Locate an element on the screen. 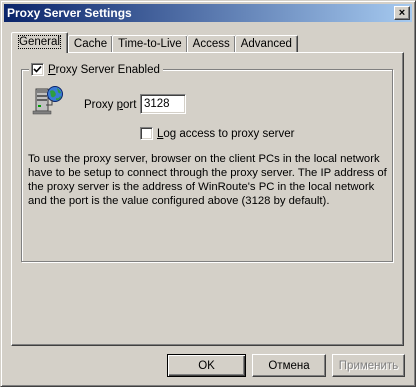 This screenshot has height=387, width=416. checkmark-icon is located at coordinates (37, 69).